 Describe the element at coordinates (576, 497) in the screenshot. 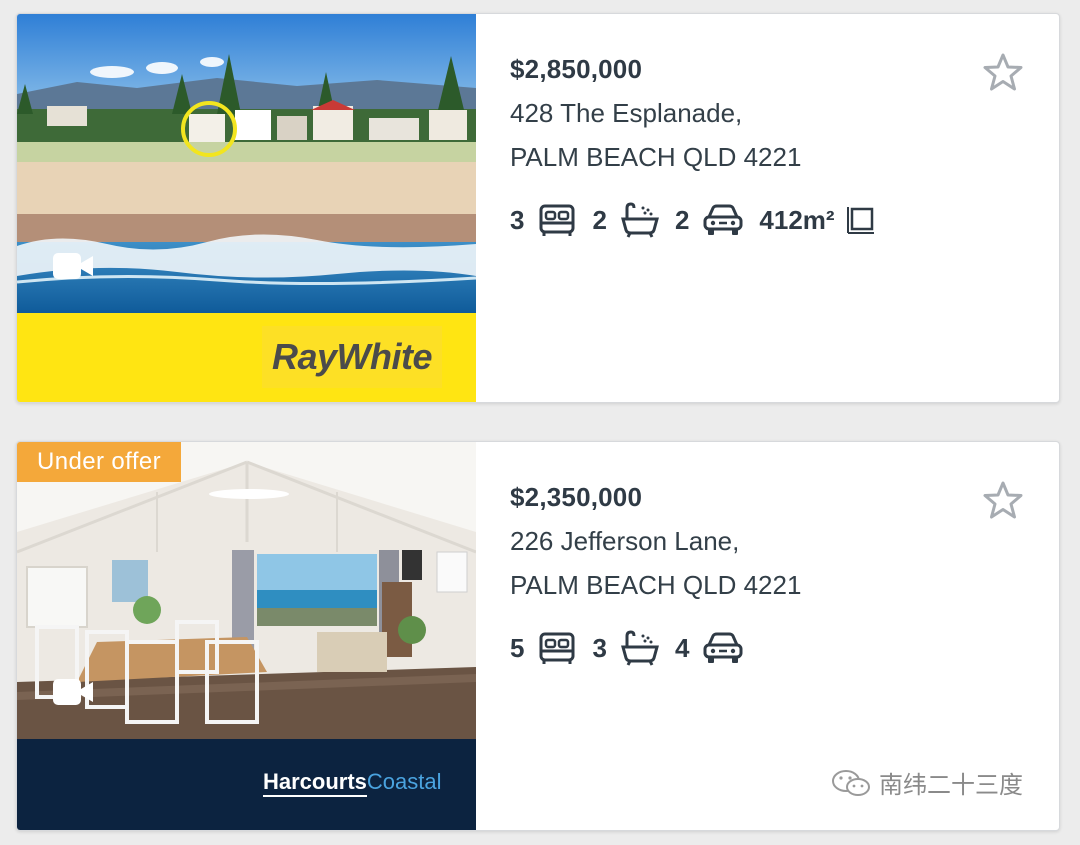

I see `listing-price: $2,350,000` at that location.